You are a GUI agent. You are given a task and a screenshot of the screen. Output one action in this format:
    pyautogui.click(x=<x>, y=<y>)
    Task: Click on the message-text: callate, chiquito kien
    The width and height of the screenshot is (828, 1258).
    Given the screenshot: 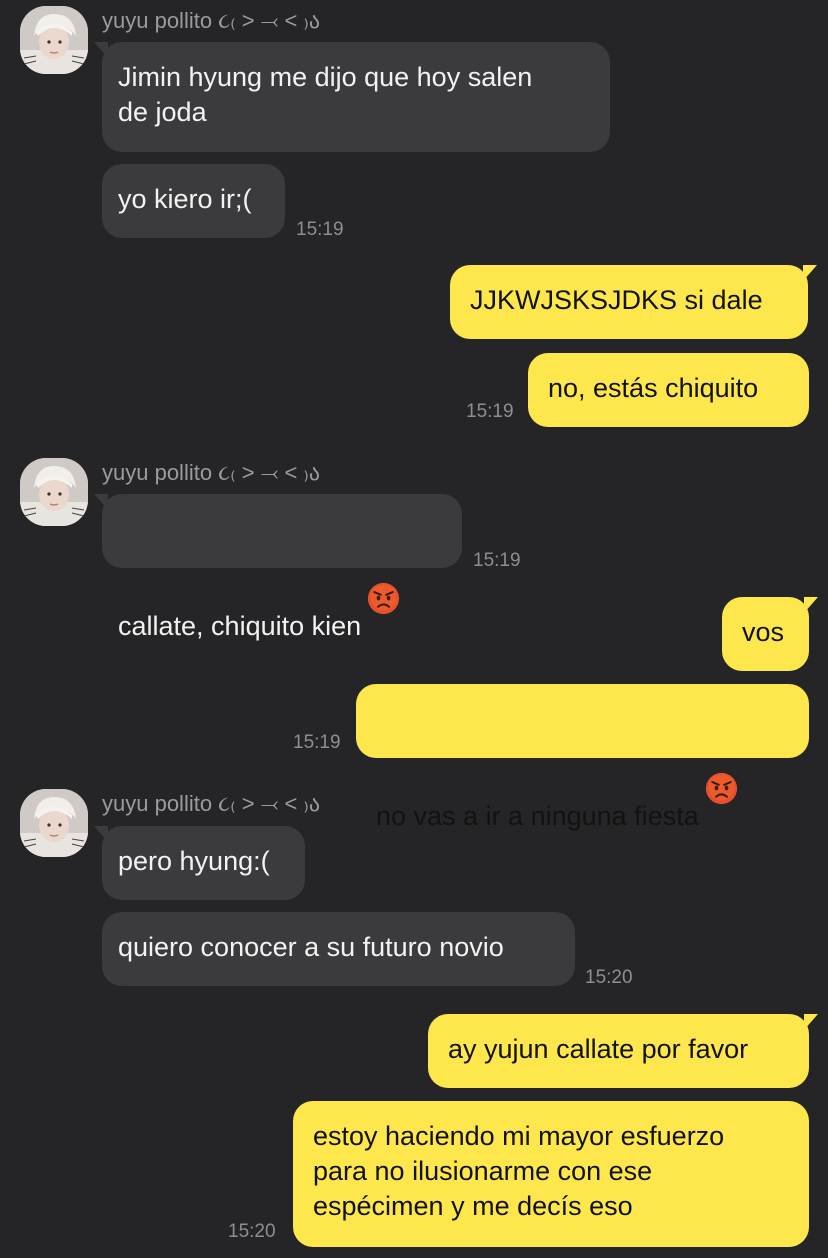 What is the action you would take?
    pyautogui.click(x=240, y=626)
    